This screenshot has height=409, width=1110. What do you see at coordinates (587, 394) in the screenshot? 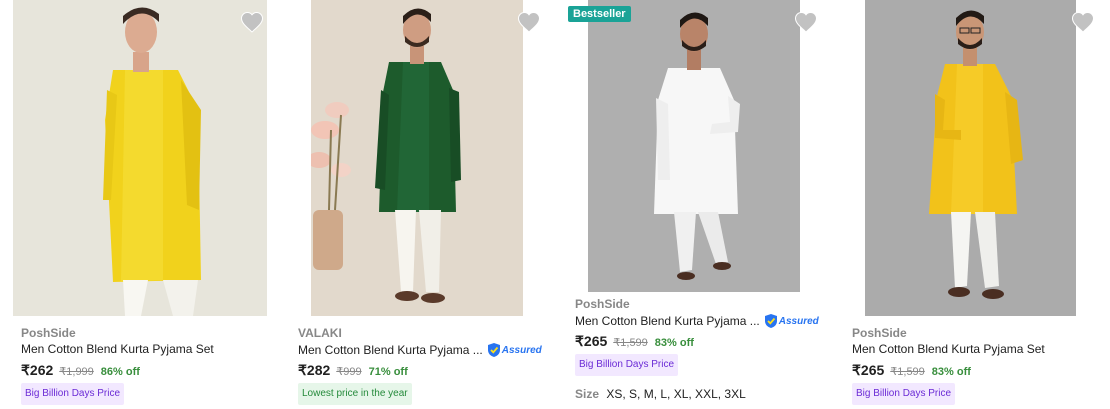
I see `size-label: Size` at bounding box center [587, 394].